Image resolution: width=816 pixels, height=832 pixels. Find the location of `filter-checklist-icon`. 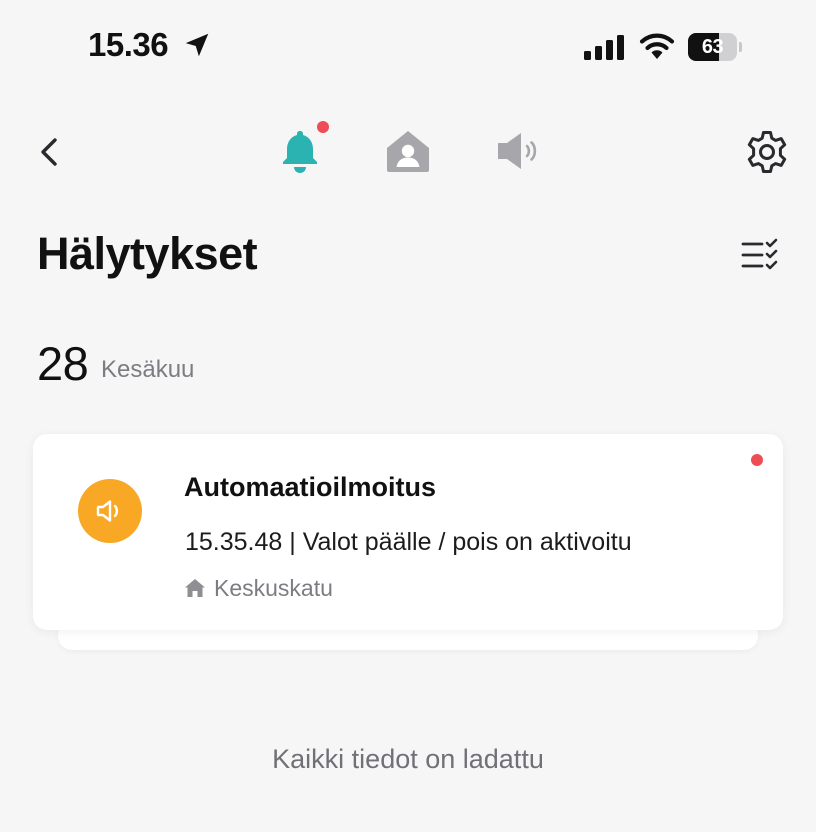

filter-checklist-icon is located at coordinates (760, 255).